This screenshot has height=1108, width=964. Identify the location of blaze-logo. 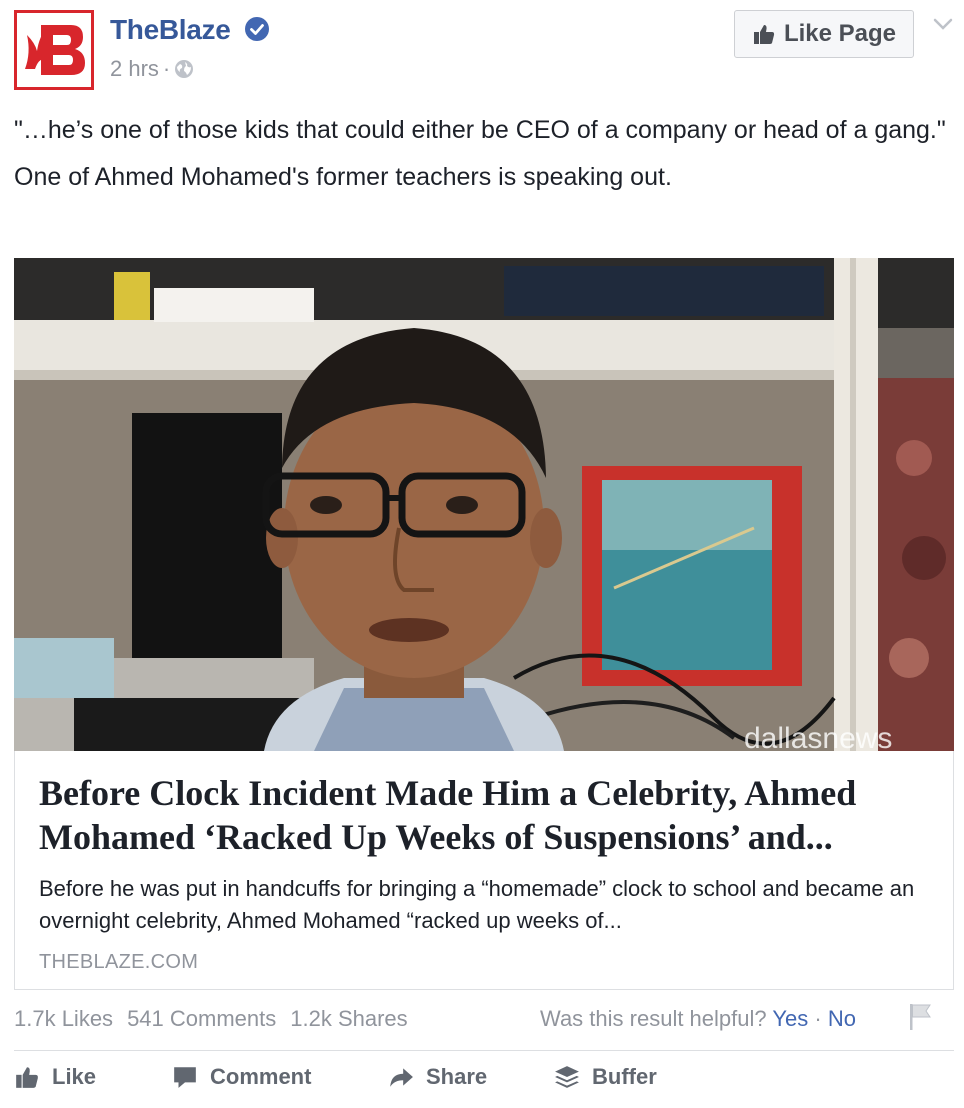
(54, 50).